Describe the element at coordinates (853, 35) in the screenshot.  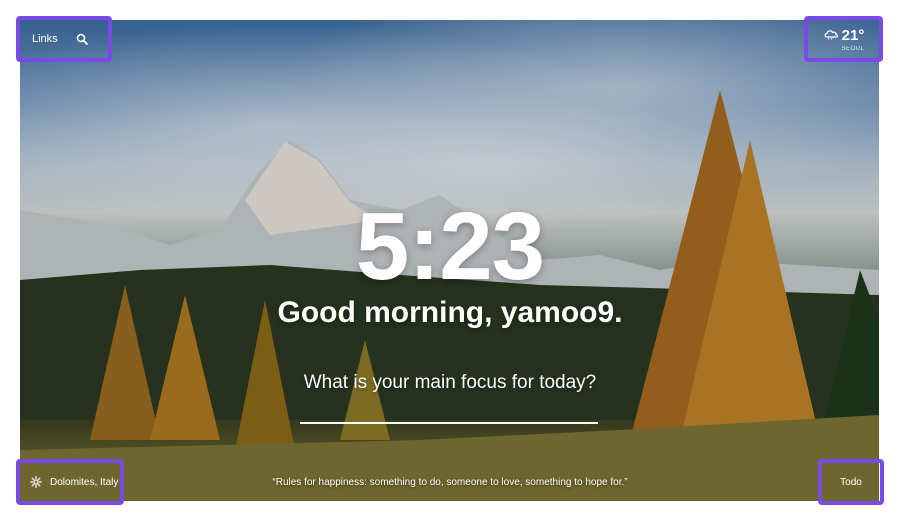
I see `temperature: 21°` at that location.